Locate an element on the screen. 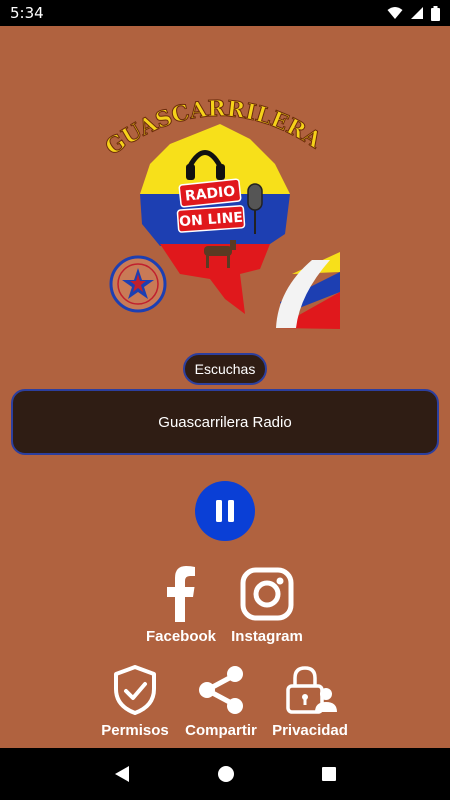 This screenshot has height=800, width=450. permisos-button: Permisos is located at coordinates (135, 701).